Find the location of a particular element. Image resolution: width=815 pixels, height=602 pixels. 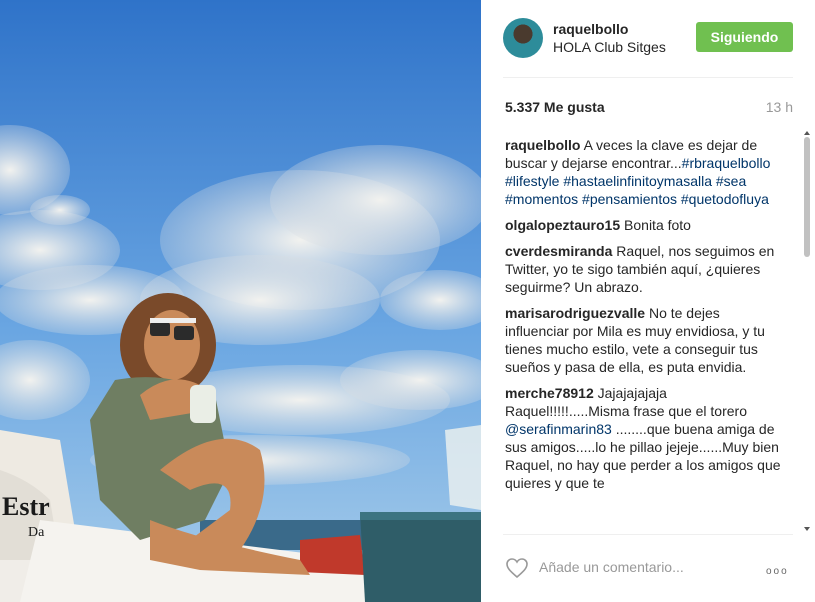

comment-item: olgalopeztauro15 Bonita foto is located at coordinates (643, 225).